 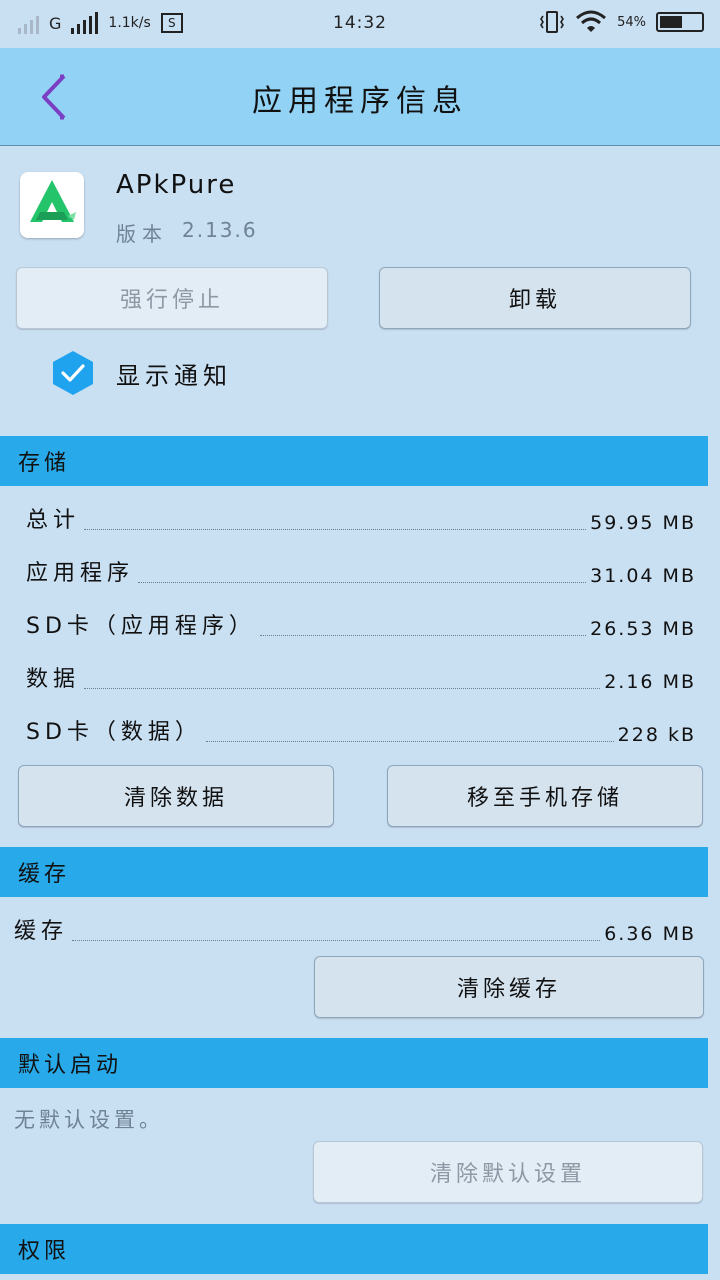 I want to click on row-value: 2.16 MB, so click(x=650, y=682).